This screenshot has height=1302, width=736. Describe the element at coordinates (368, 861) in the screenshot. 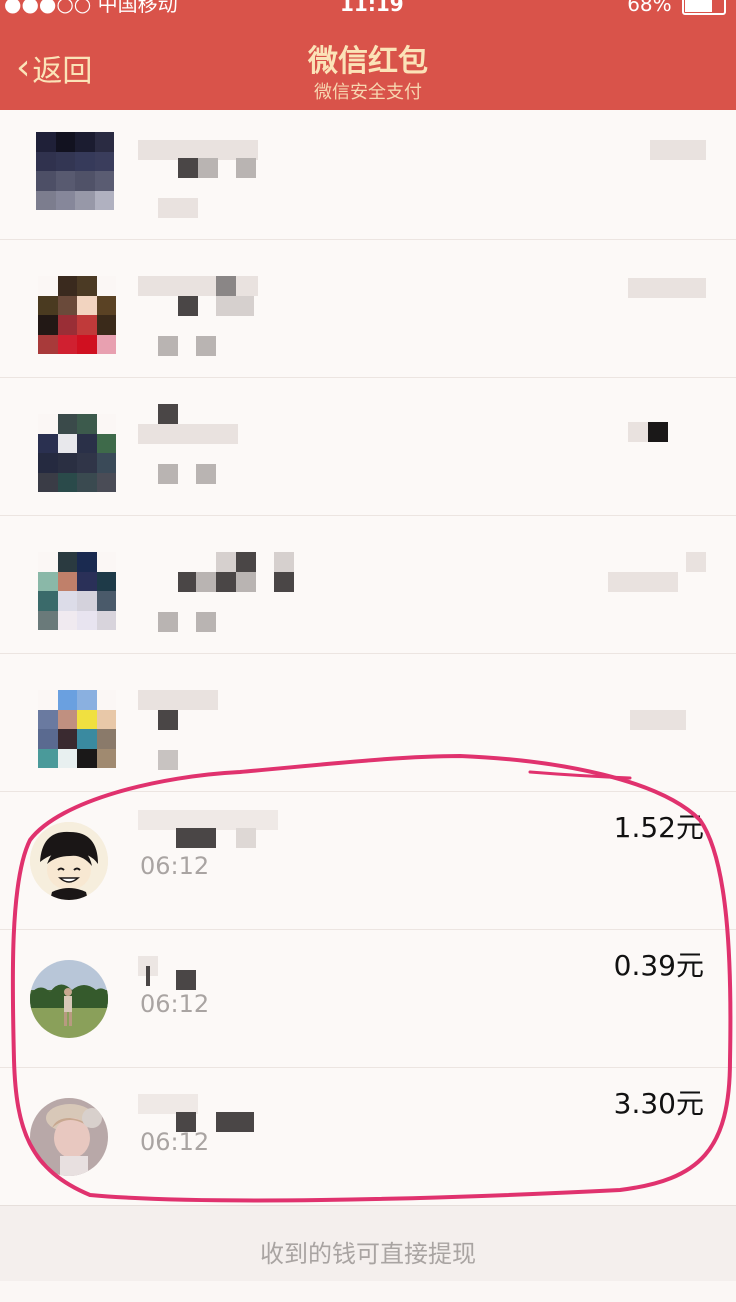

I see `list-item: 1.52元 06:12` at that location.